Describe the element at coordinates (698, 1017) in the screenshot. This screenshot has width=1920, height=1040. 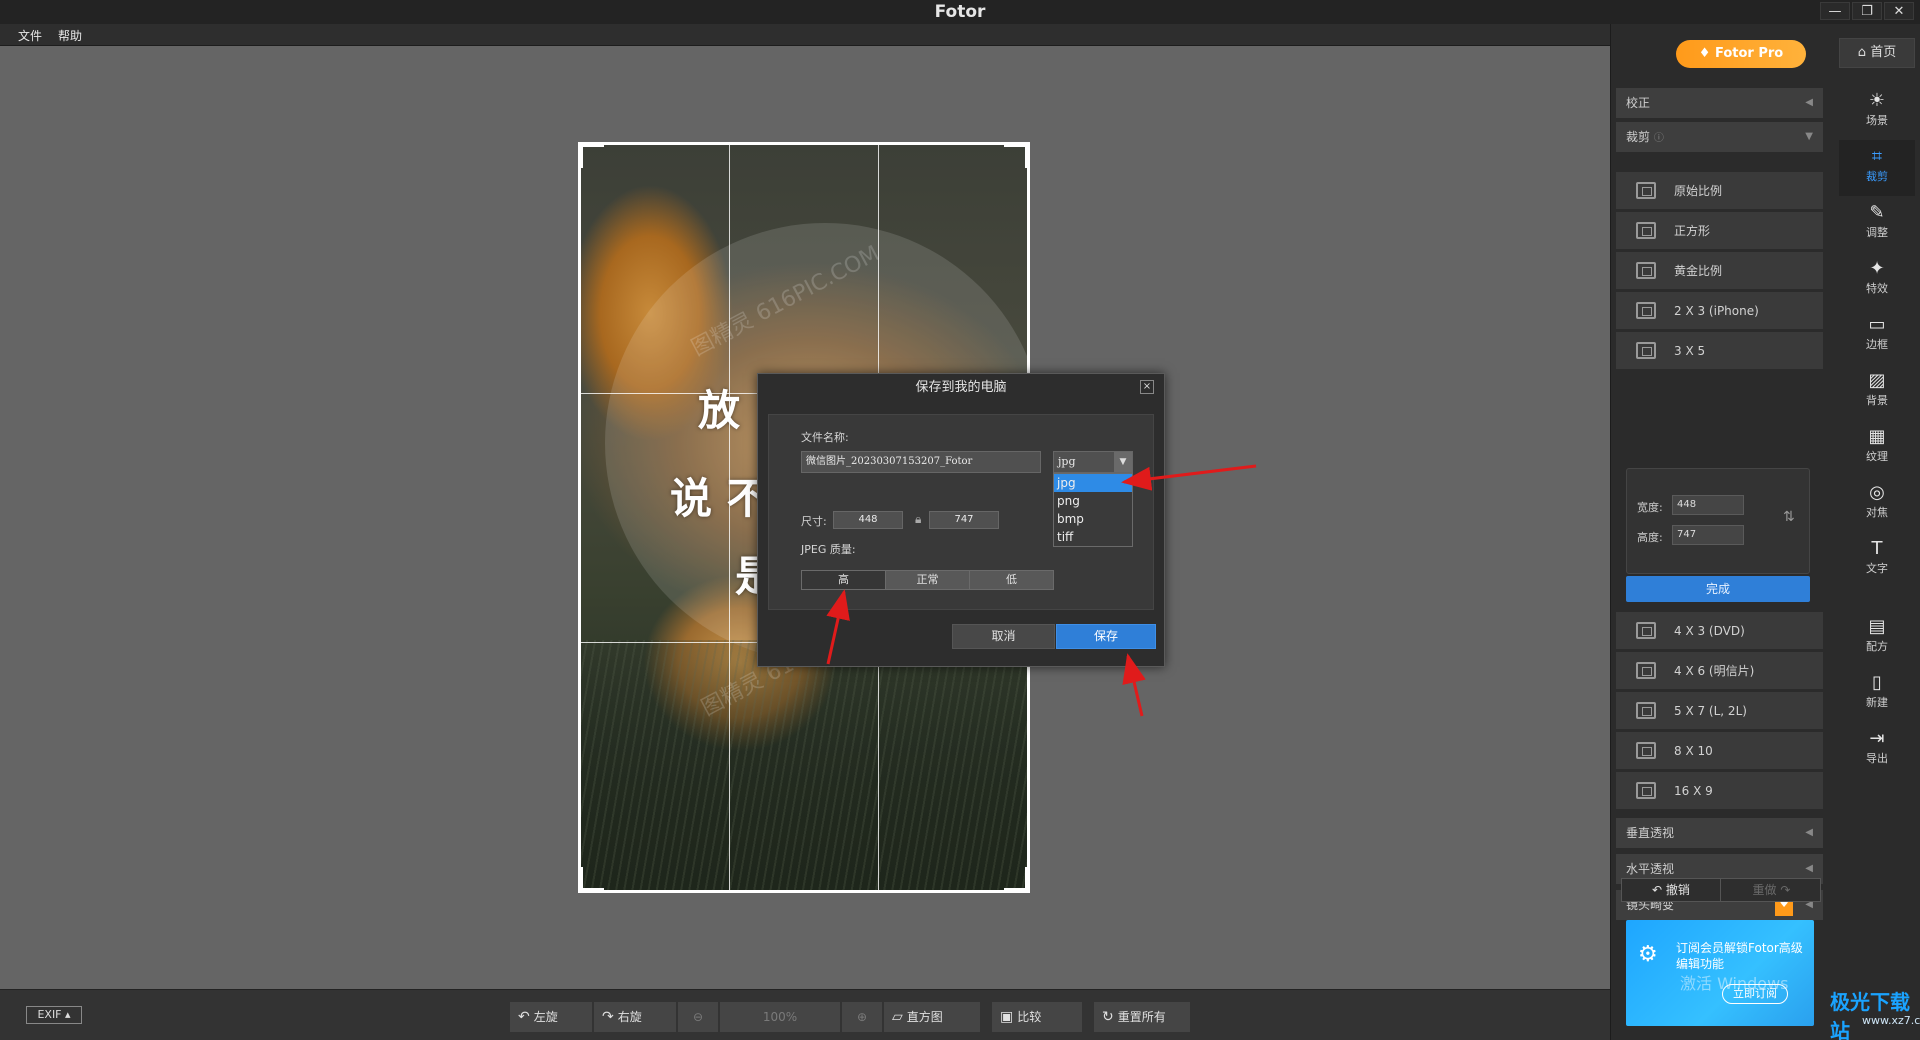
I see `zoom-out-button: ⊖` at that location.